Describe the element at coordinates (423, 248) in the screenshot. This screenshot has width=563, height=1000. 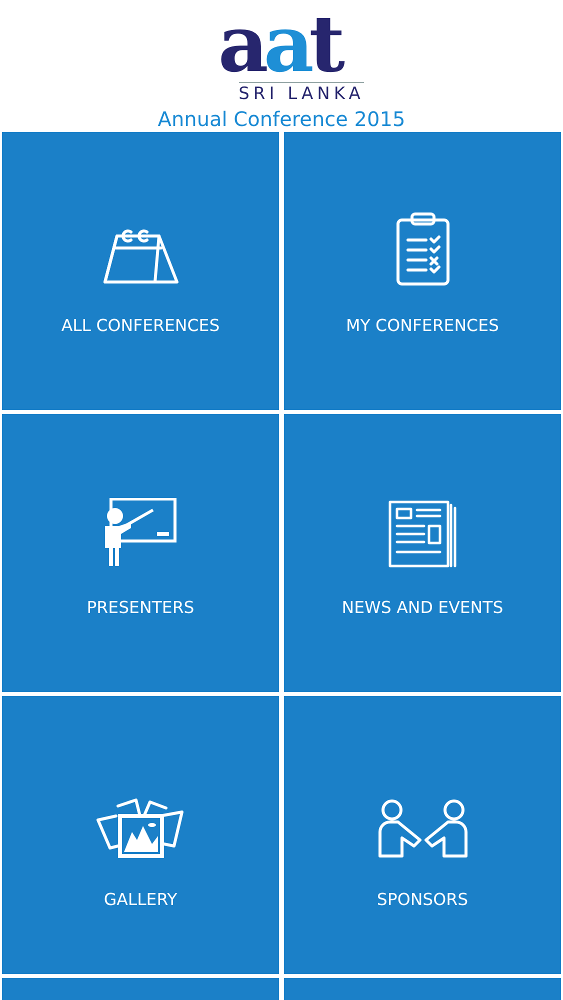
I see `checklist-clipboard-icon` at that location.